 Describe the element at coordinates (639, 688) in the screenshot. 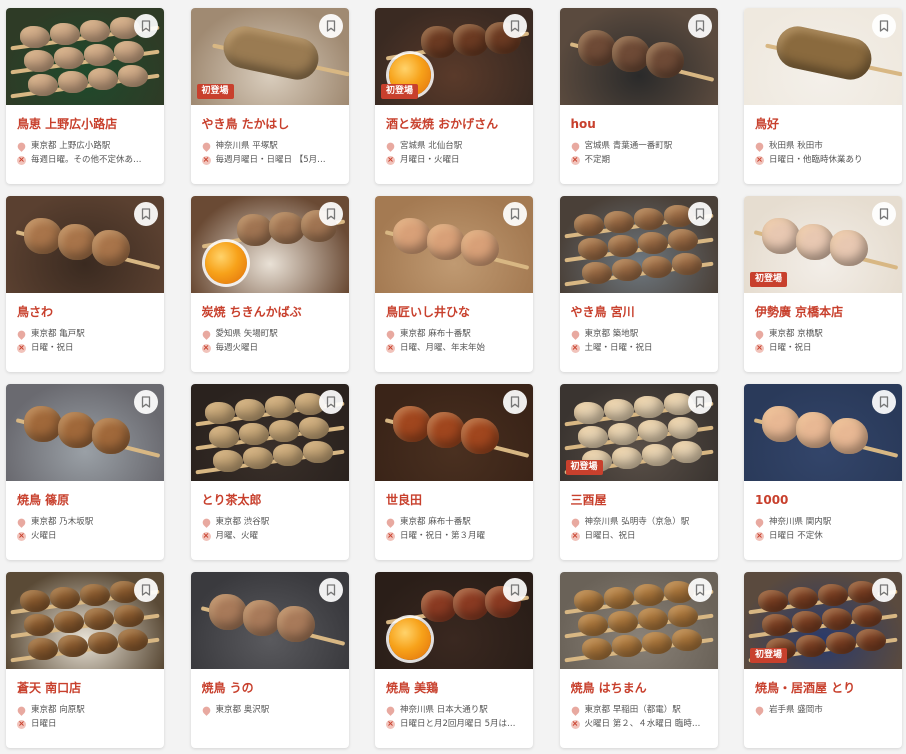

I see `shop-name: 焼鳥 はちまん` at that location.